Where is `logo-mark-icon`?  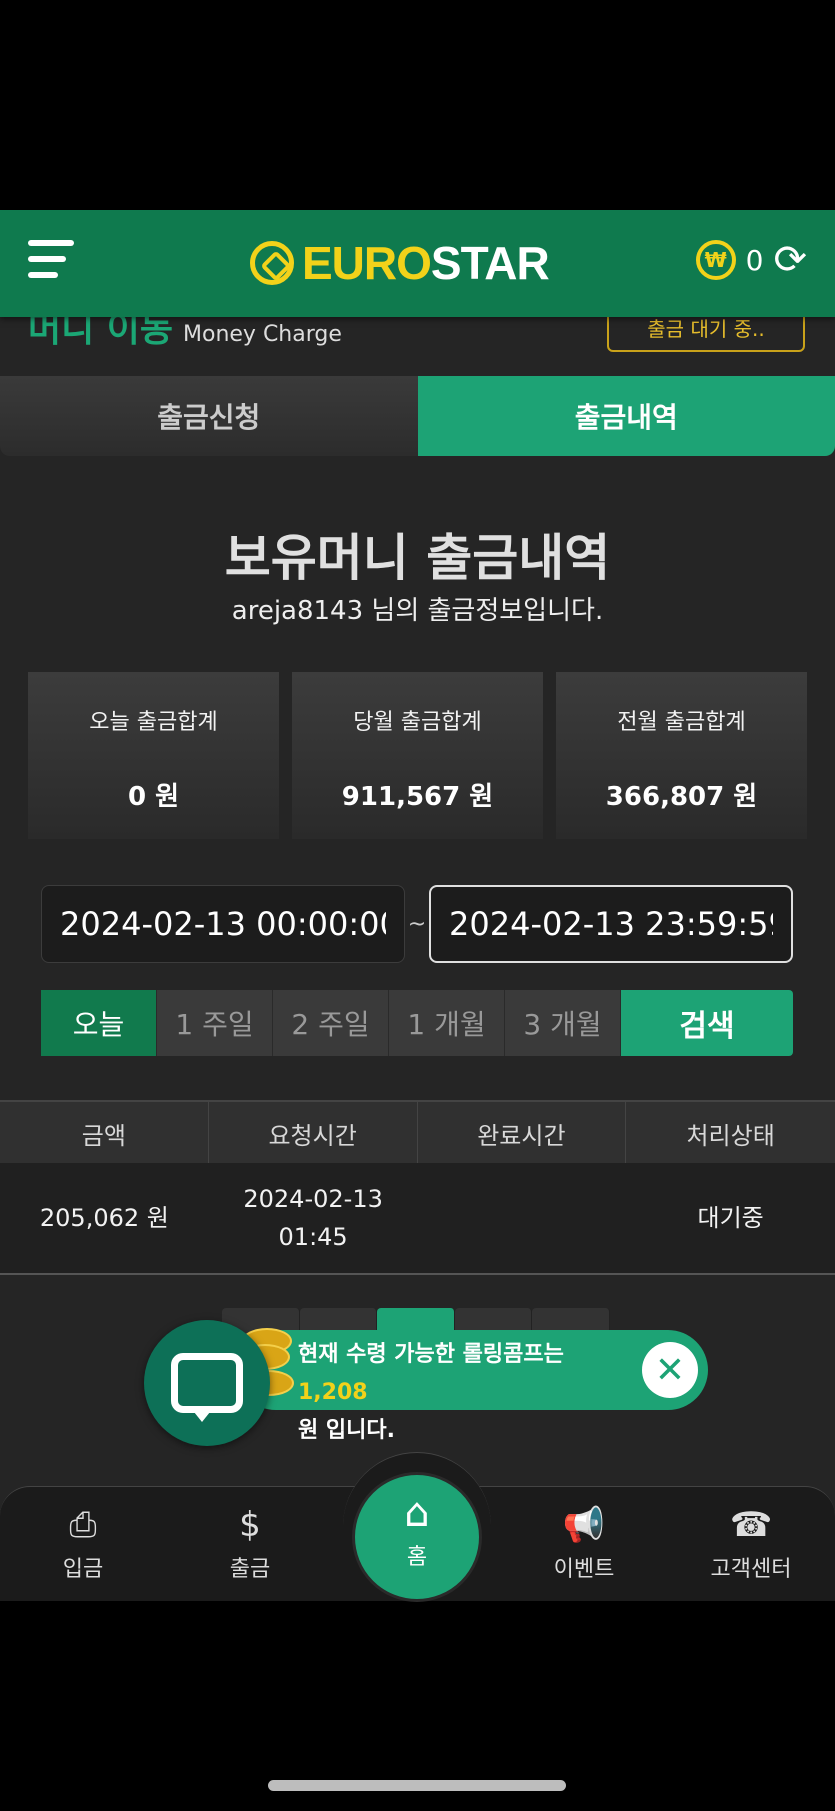 logo-mark-icon is located at coordinates (272, 263).